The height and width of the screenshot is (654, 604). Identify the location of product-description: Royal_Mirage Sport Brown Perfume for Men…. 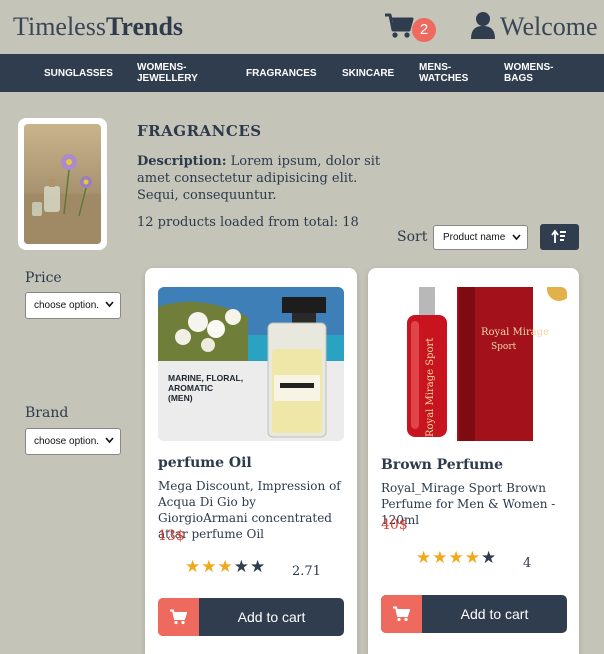
(468, 504).